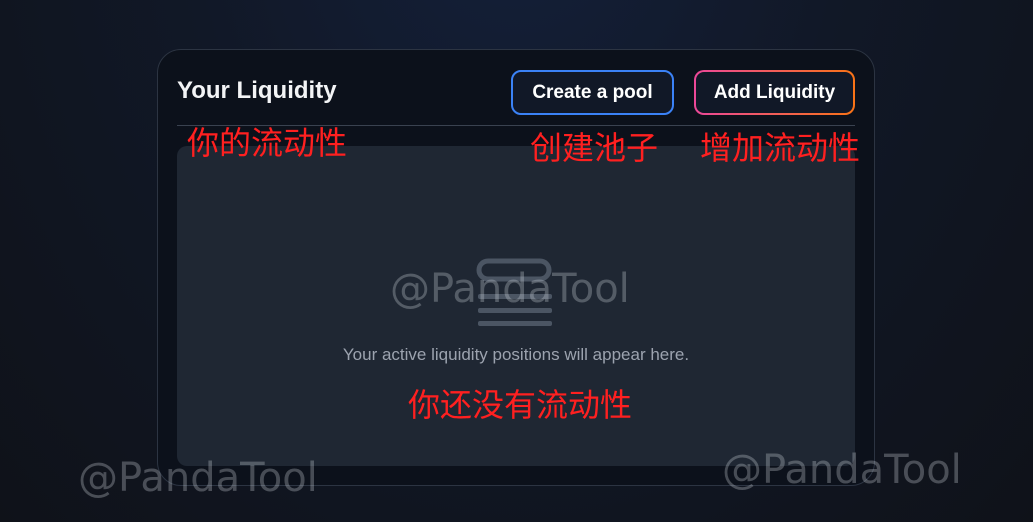 This screenshot has width=1033, height=522. Describe the element at coordinates (257, 90) in the screenshot. I see `page-title: Your Liquidity` at that location.